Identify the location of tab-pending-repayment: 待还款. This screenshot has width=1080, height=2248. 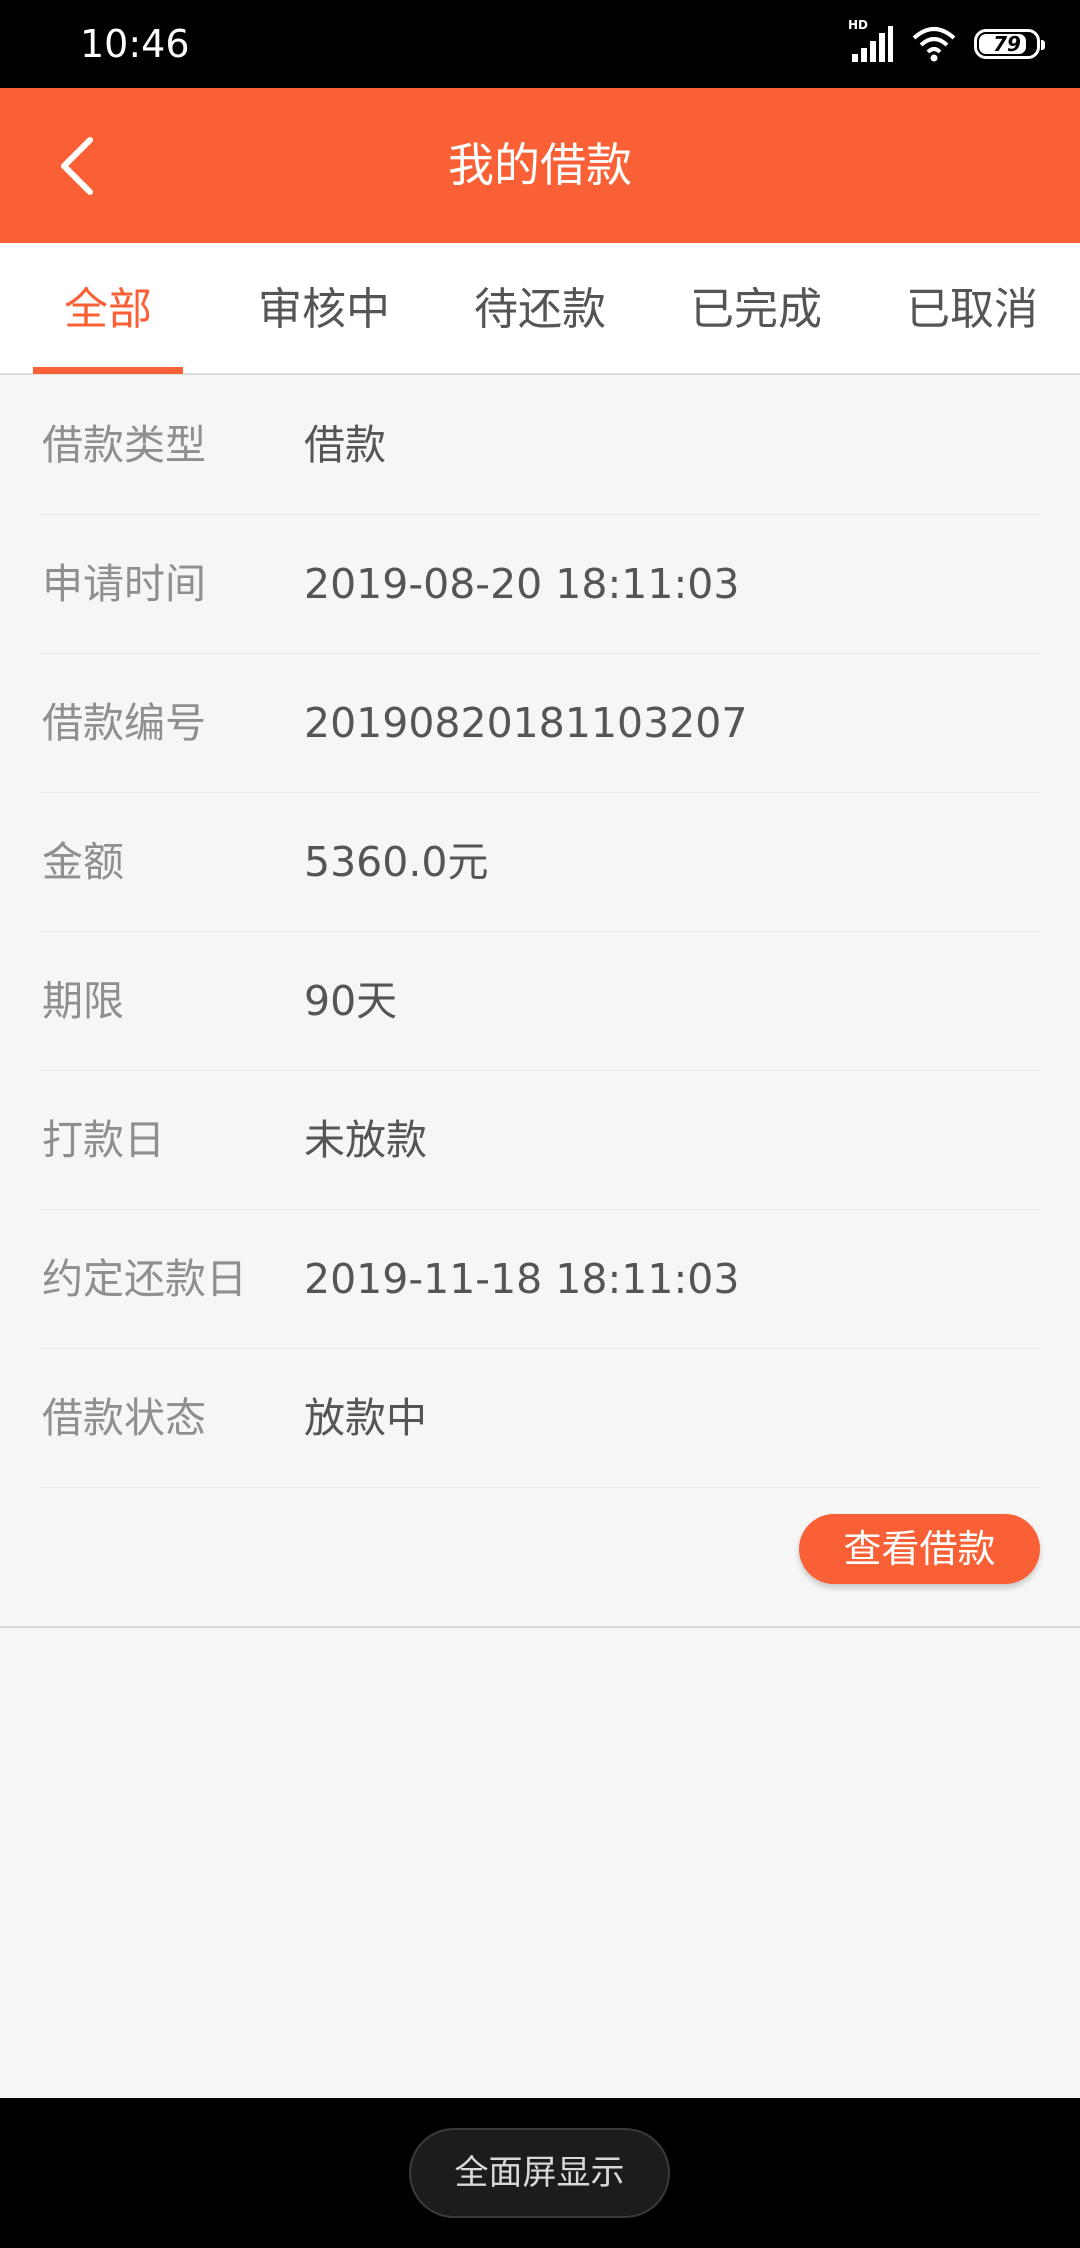
(540, 308).